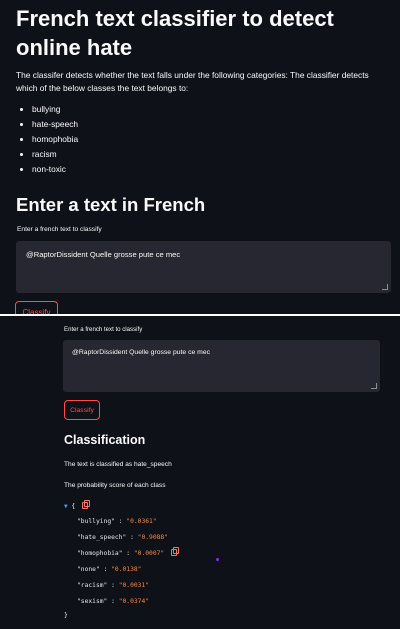 This screenshot has height=629, width=400. I want to click on json-value: "0.0361", so click(141, 521).